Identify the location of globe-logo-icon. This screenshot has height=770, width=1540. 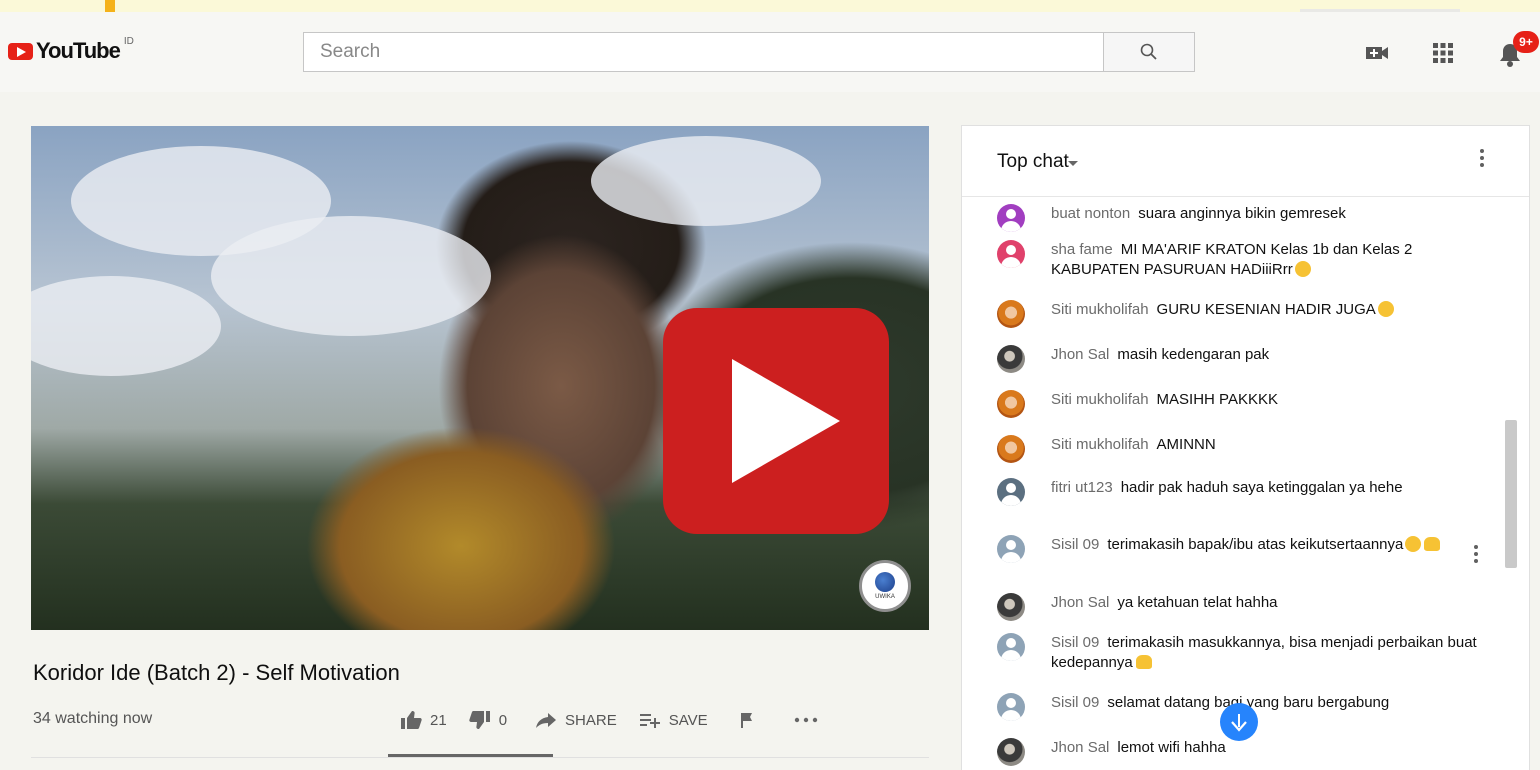
(885, 582).